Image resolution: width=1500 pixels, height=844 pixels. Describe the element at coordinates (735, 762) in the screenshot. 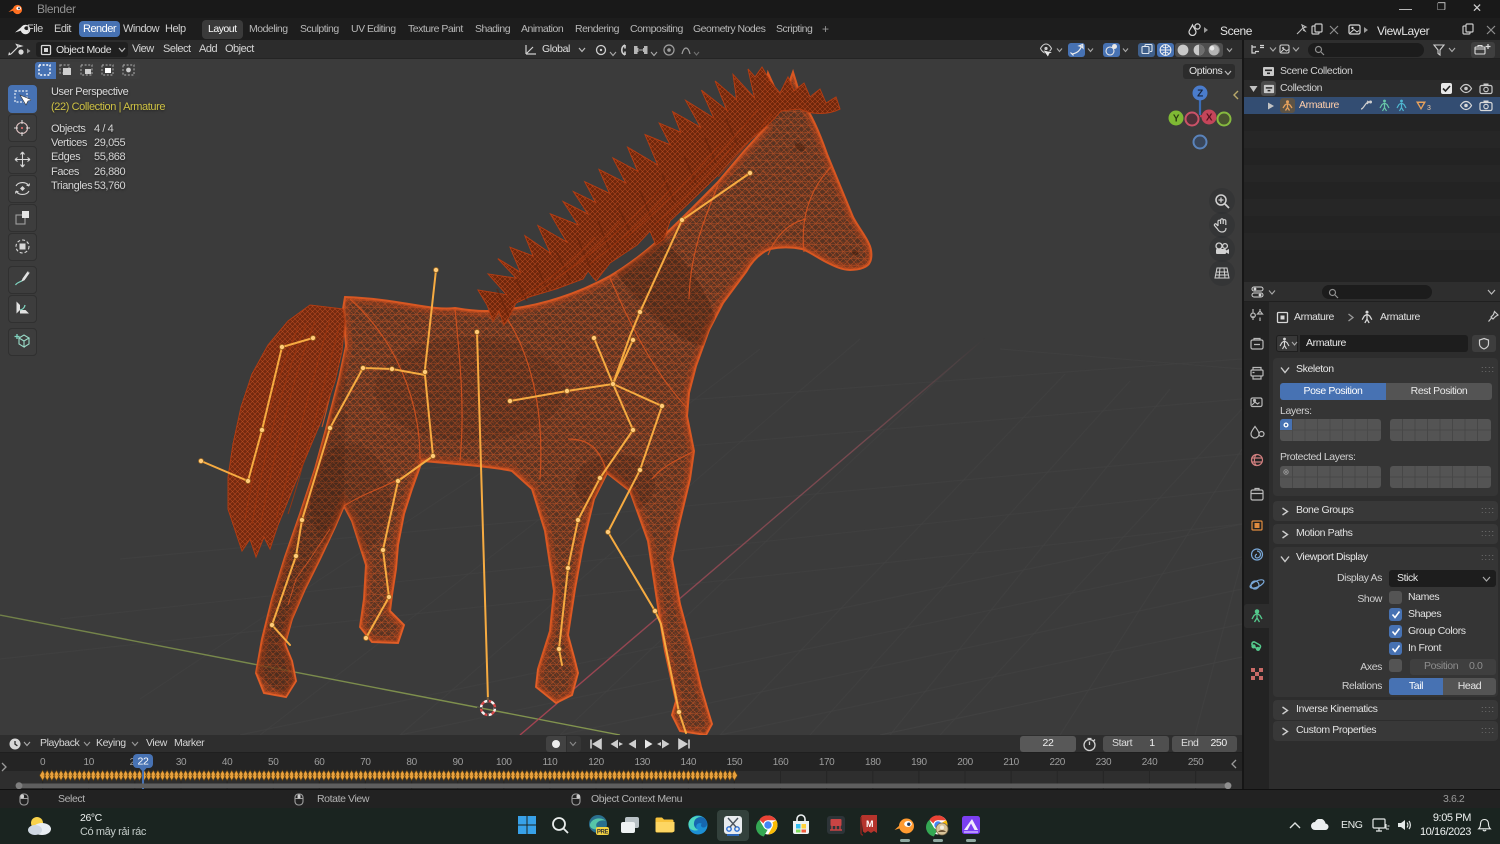

I see `svg-text: 150` at that location.